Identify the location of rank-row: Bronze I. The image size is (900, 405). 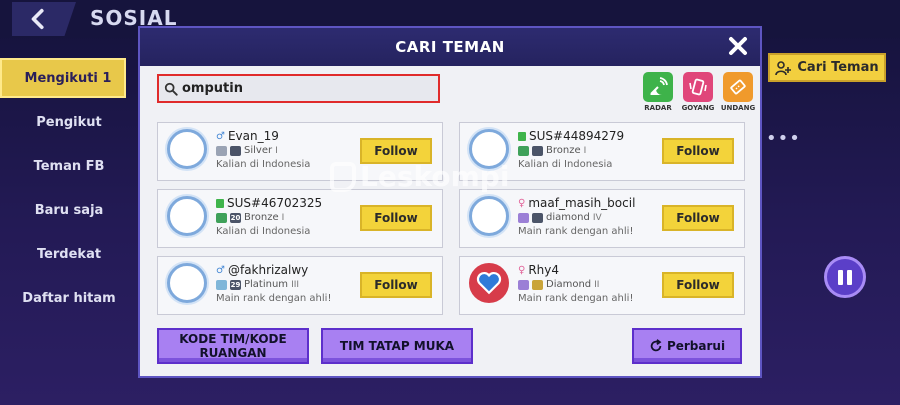
(552, 150).